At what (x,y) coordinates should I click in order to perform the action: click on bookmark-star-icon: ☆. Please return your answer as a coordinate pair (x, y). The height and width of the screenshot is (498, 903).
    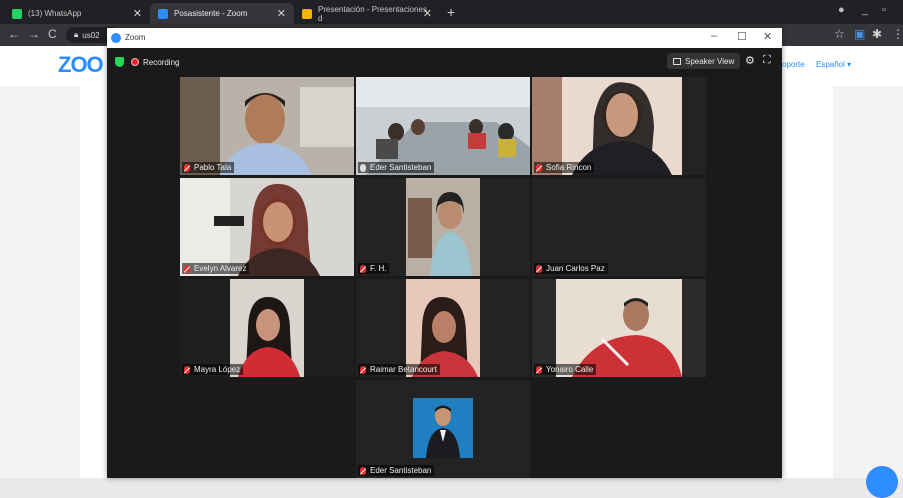
    Looking at the image, I should click on (839, 34).